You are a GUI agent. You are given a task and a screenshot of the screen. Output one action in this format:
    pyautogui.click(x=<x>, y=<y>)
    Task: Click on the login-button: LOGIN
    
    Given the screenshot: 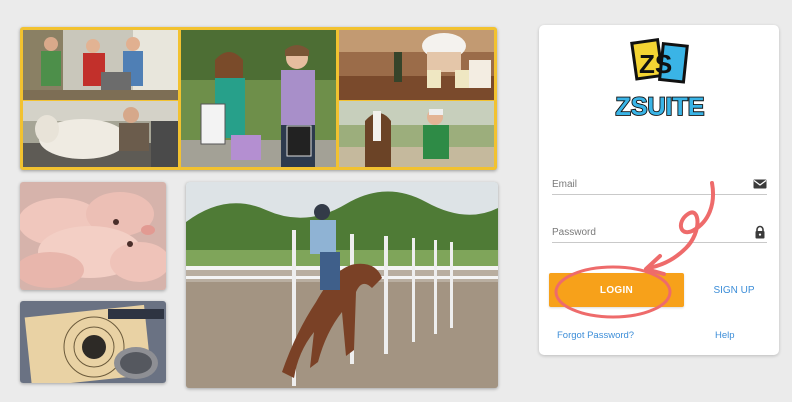 What is the action you would take?
    pyautogui.click(x=616, y=290)
    